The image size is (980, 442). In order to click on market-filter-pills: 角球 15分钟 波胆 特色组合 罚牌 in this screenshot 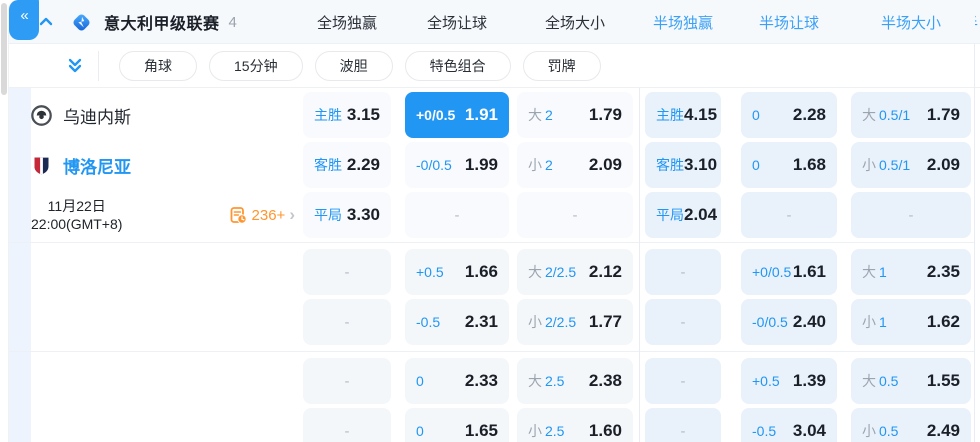, I will do `click(360, 65)`.